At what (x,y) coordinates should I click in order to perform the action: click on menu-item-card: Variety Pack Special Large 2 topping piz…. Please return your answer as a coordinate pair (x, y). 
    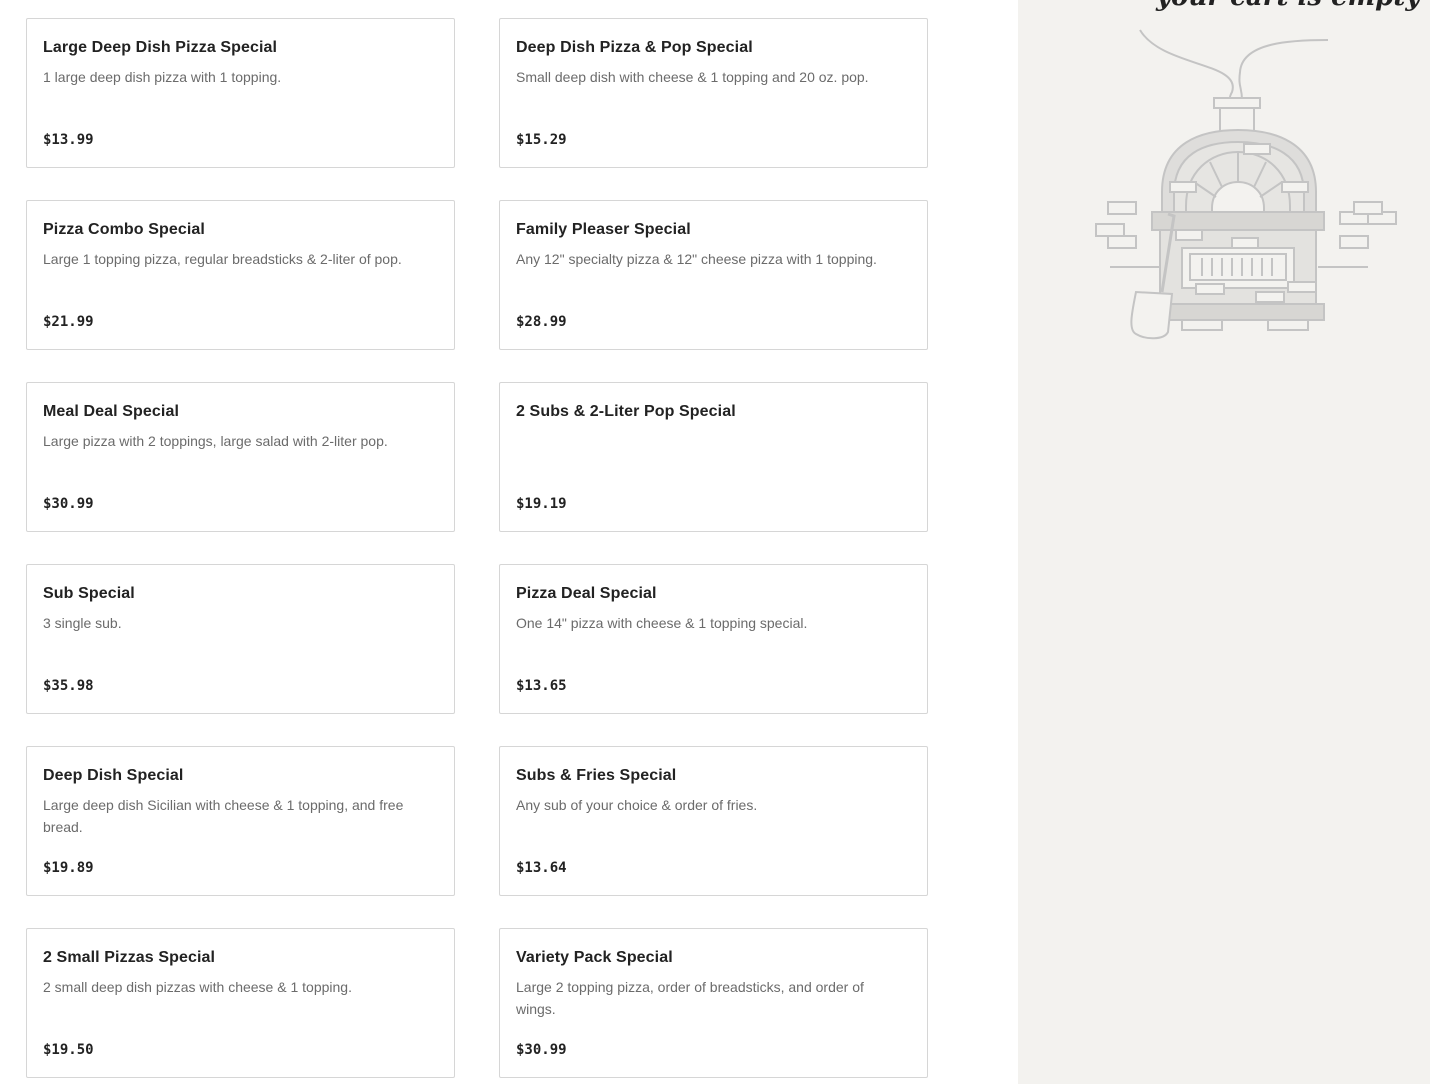
    Looking at the image, I should click on (713, 1003).